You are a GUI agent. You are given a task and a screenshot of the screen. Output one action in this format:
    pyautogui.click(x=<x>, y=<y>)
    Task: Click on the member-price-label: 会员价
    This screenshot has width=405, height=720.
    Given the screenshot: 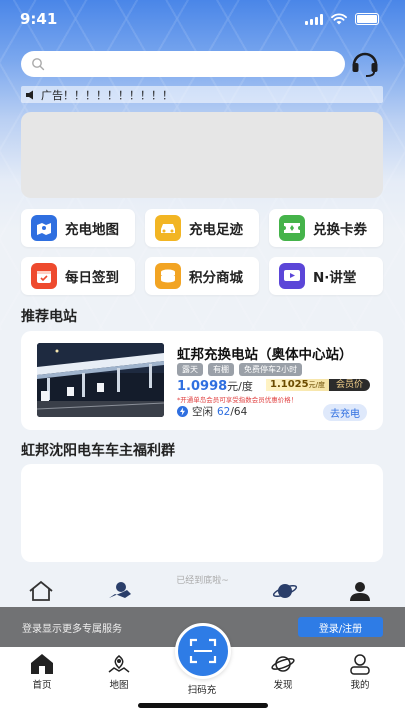 What is the action you would take?
    pyautogui.click(x=349, y=385)
    